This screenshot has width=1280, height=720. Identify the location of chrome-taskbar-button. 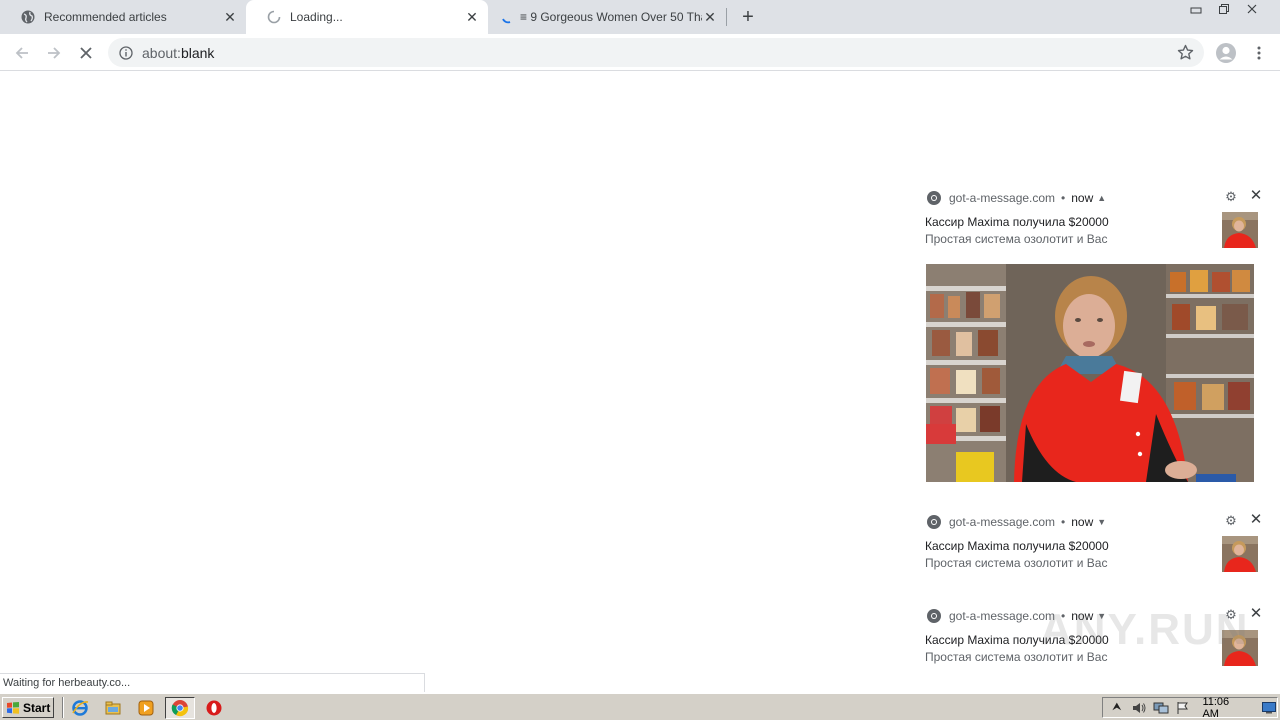
(180, 708).